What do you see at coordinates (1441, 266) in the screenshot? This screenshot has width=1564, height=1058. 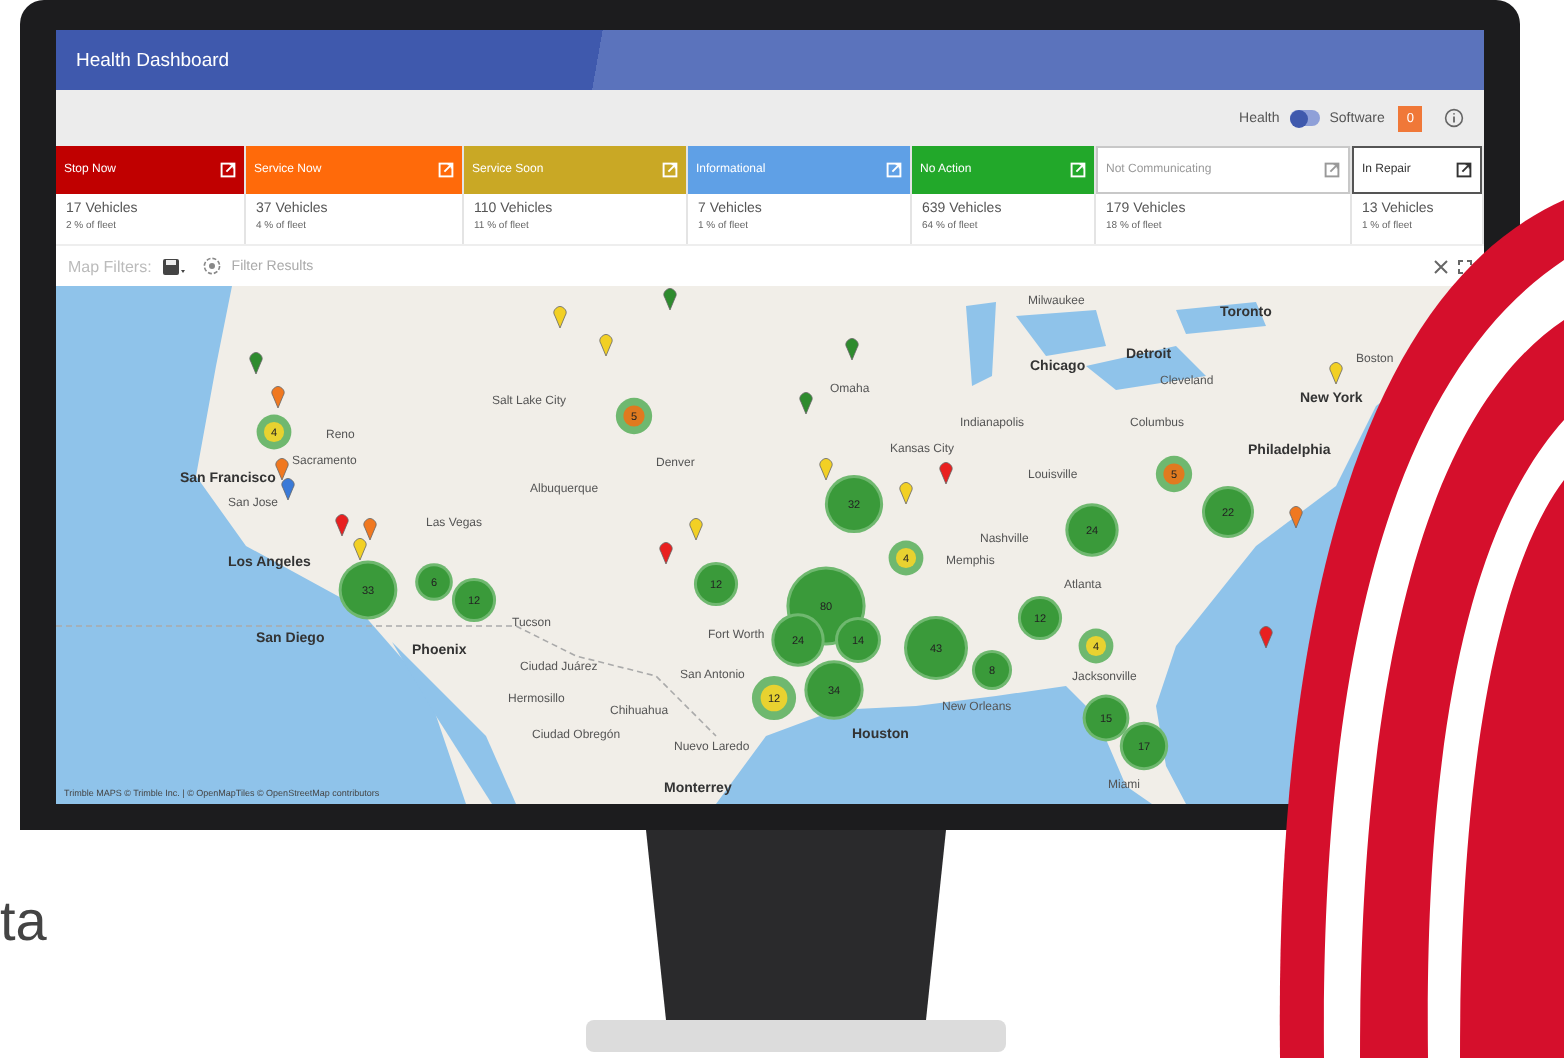 I see `close-icon` at bounding box center [1441, 266].